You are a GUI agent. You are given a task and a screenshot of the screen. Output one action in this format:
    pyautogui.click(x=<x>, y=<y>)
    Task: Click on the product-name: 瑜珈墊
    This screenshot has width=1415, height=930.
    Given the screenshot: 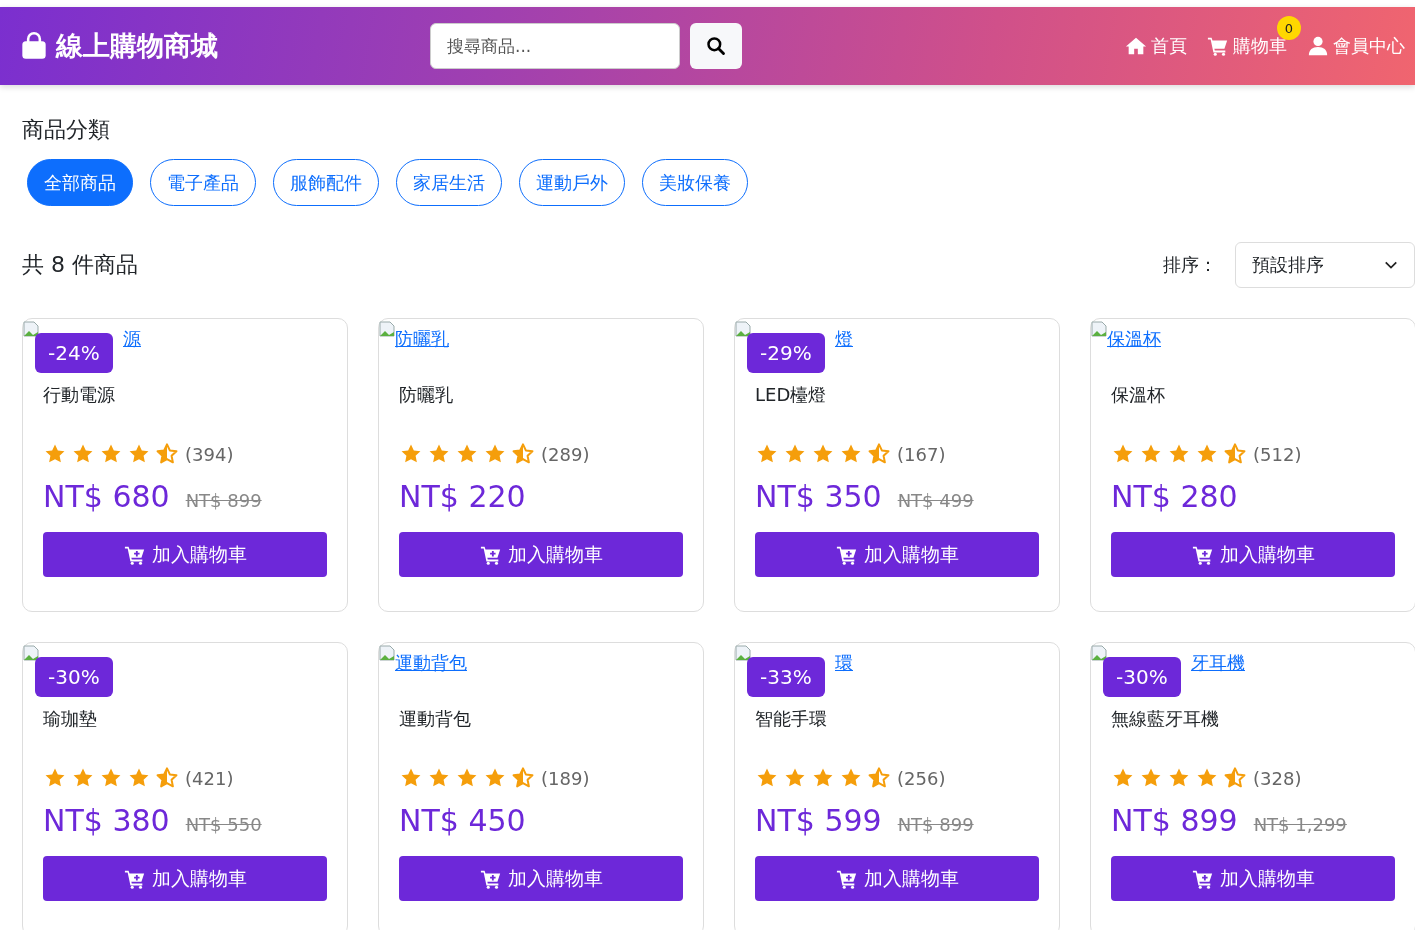 What is the action you would take?
    pyautogui.click(x=70, y=719)
    